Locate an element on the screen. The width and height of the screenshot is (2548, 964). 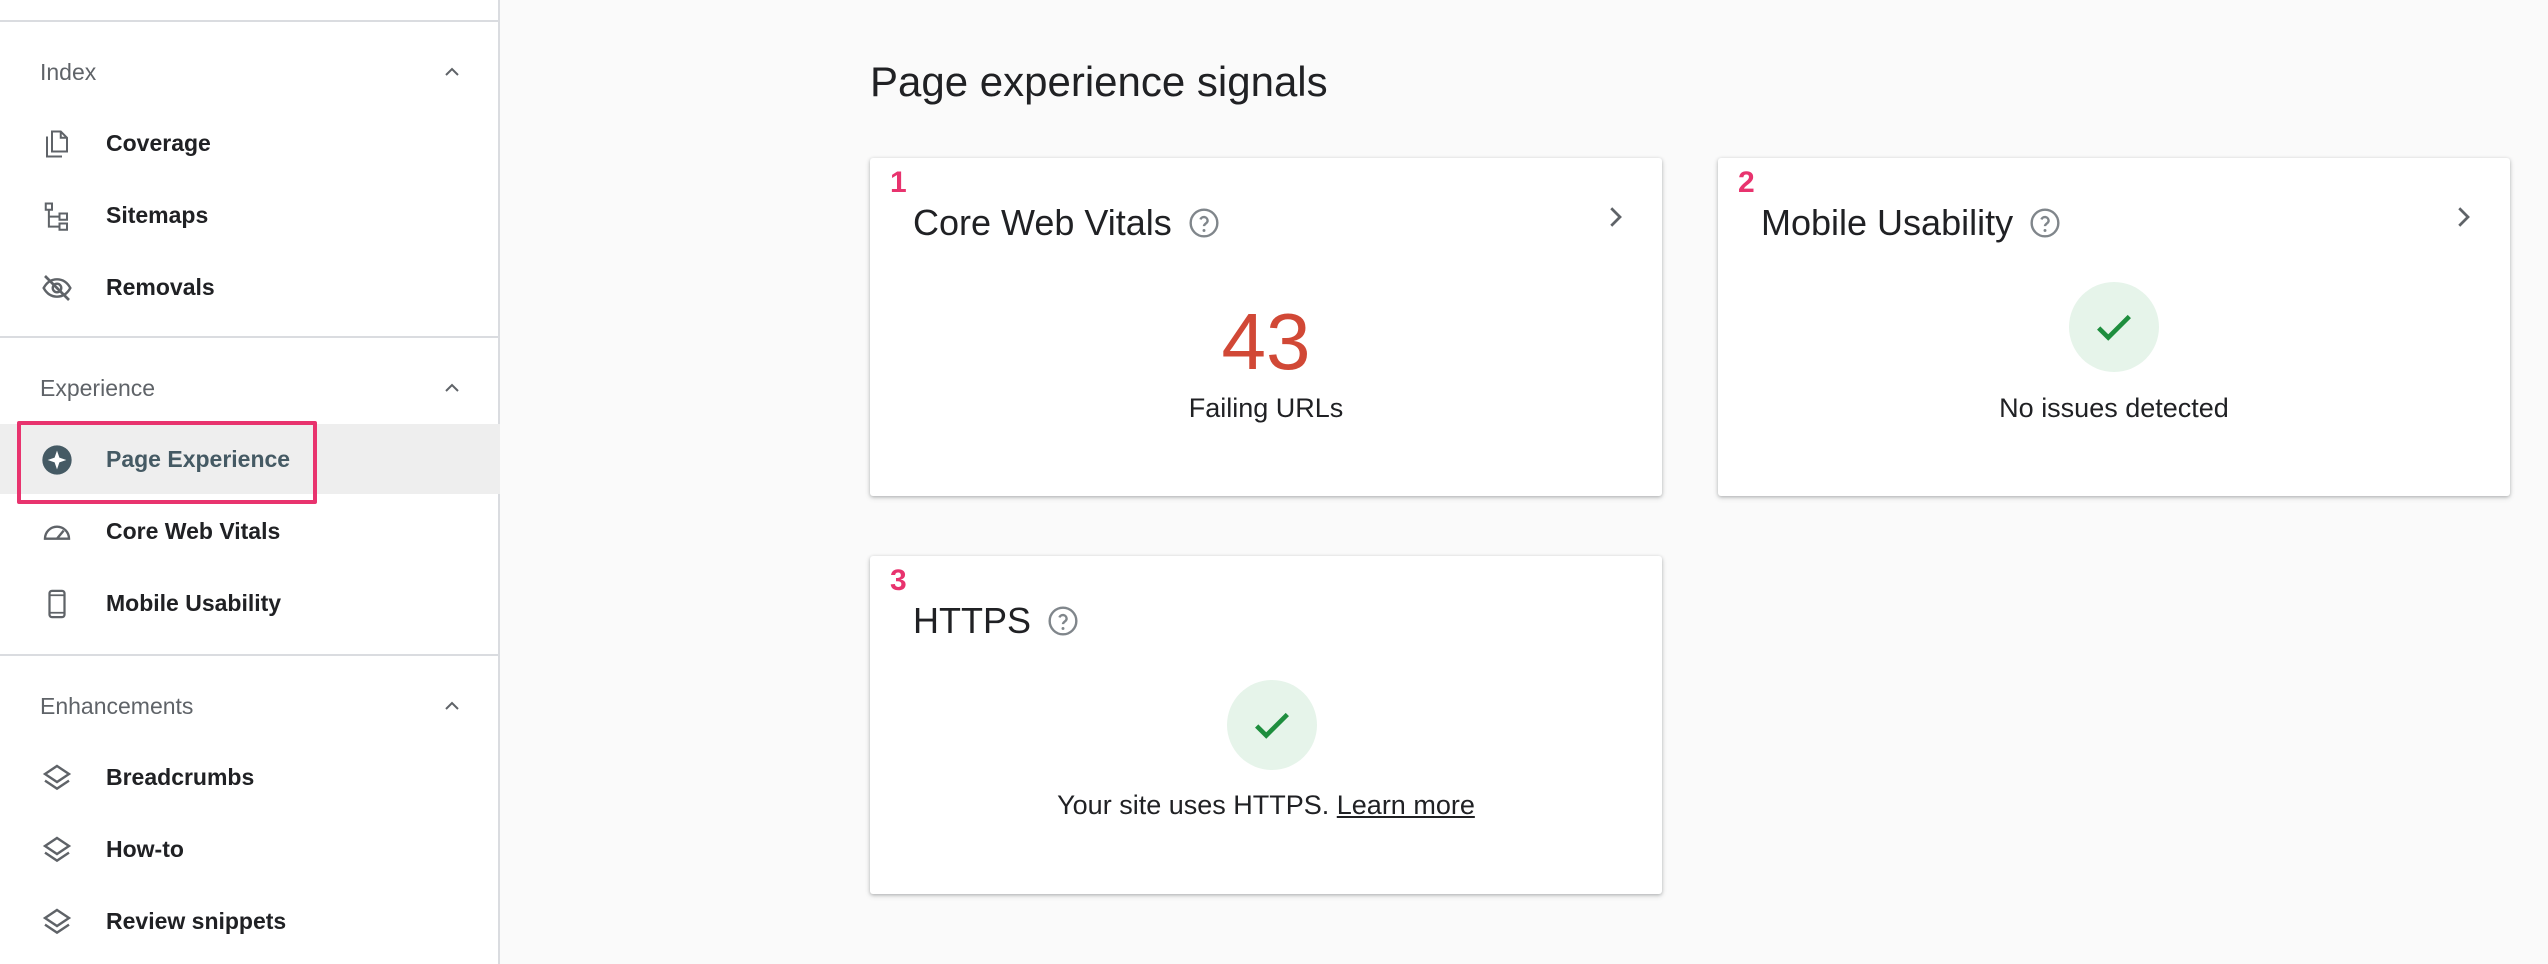
page-title: Page experience signals is located at coordinates (1099, 81).